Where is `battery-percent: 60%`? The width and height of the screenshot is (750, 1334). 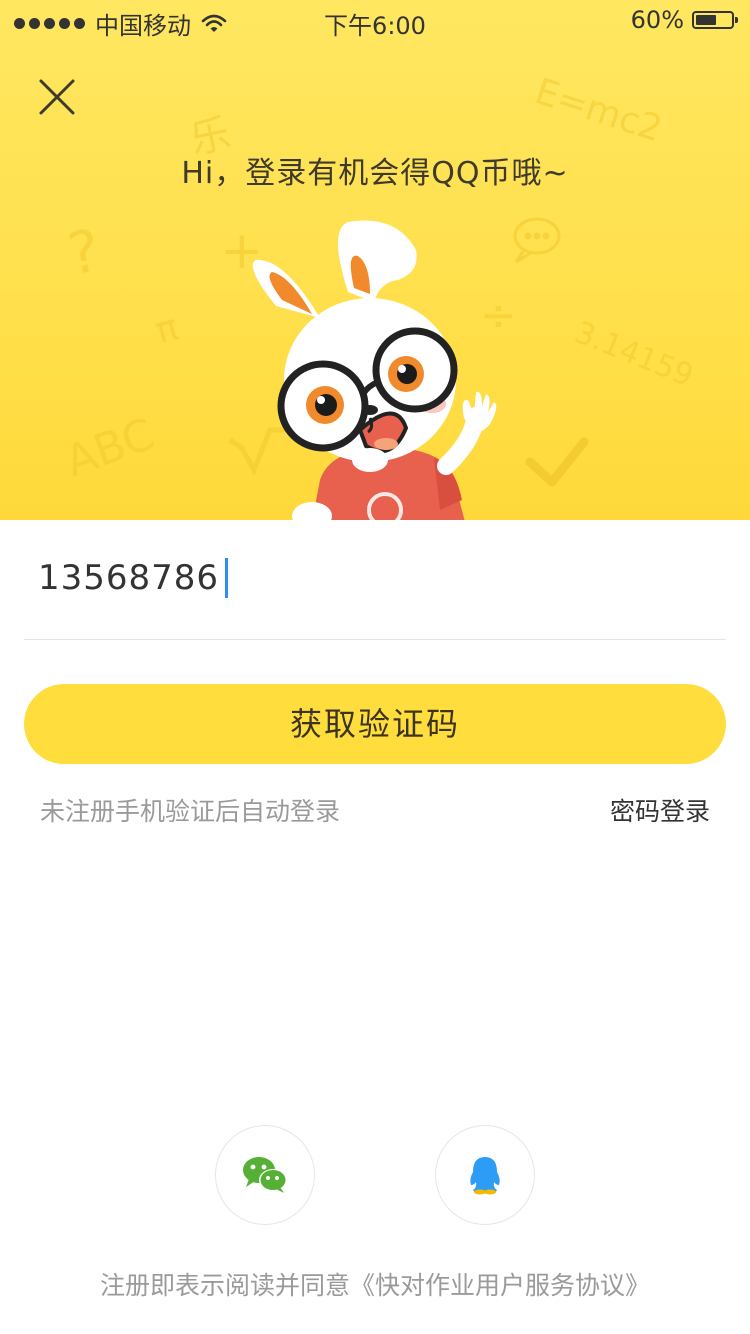 battery-percent: 60% is located at coordinates (657, 20).